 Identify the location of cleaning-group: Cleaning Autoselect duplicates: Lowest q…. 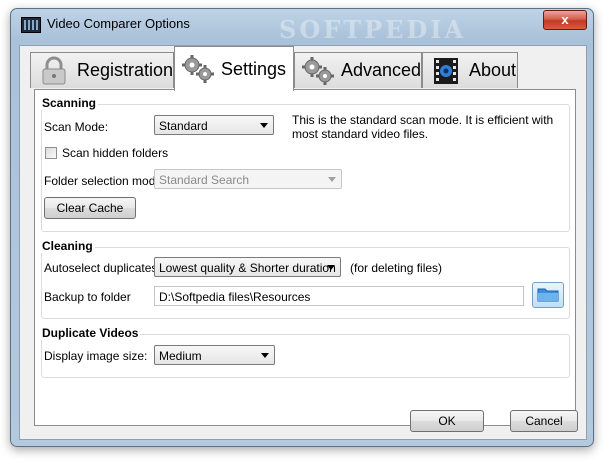
(305, 279).